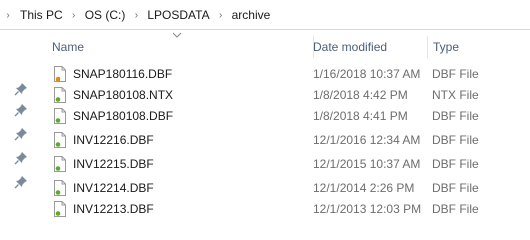  Describe the element at coordinates (367, 140) in the screenshot. I see `file-date-modified: 12/1/2016 12:34 AM` at that location.